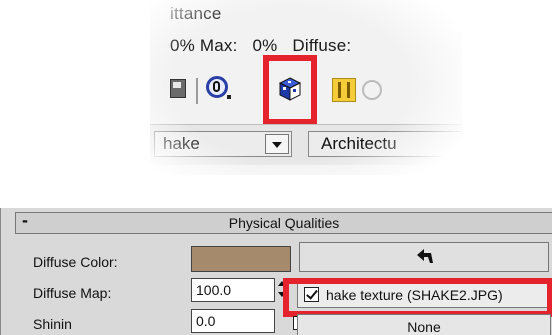 The height and width of the screenshot is (335, 552). Describe the element at coordinates (372, 90) in the screenshot. I see `ghost-icon` at that location.